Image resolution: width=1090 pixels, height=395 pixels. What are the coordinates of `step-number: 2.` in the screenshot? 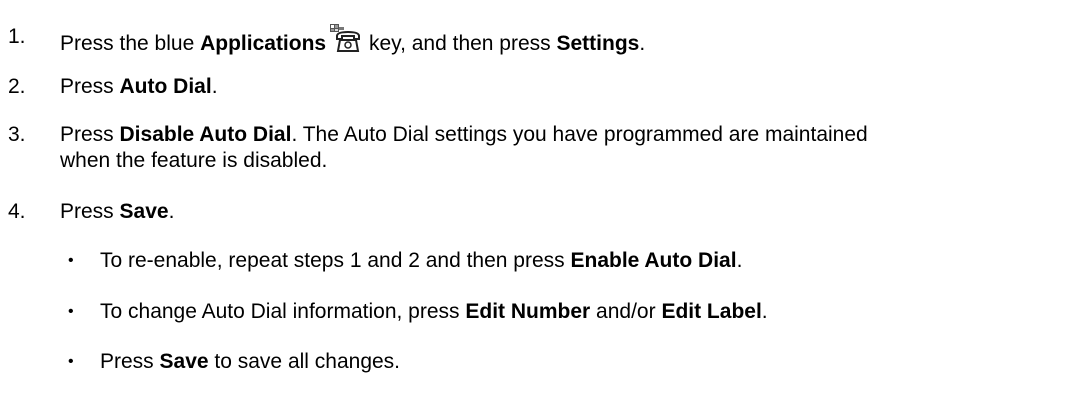 It's located at (17, 86).